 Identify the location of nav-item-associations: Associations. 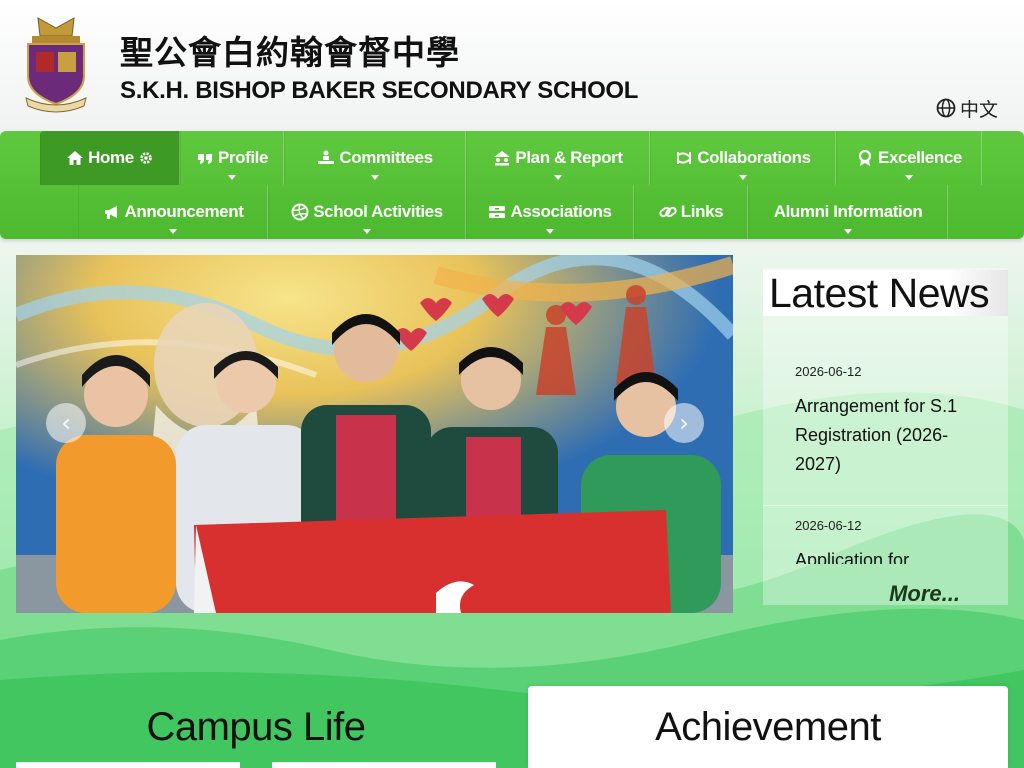
(550, 212).